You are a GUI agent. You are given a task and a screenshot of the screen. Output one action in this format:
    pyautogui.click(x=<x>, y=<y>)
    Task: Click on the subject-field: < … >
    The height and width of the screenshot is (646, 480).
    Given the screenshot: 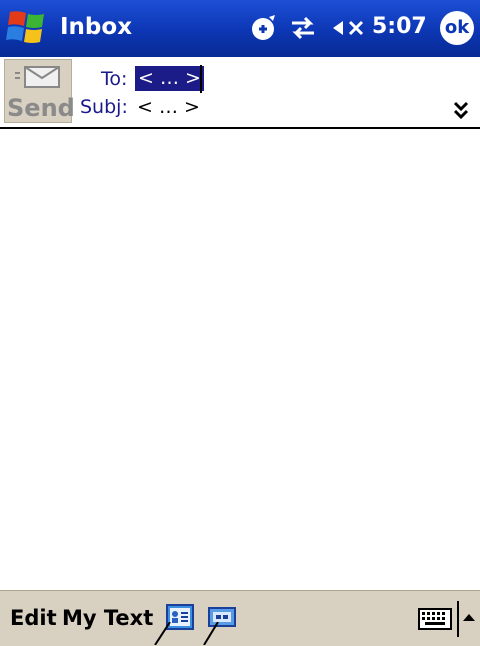 What is the action you would take?
    pyautogui.click(x=168, y=107)
    